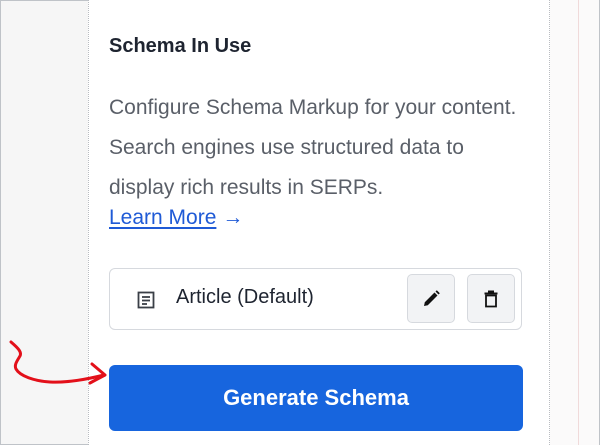 This screenshot has width=600, height=445. What do you see at coordinates (574, 222) in the screenshot?
I see `right-background` at bounding box center [574, 222].